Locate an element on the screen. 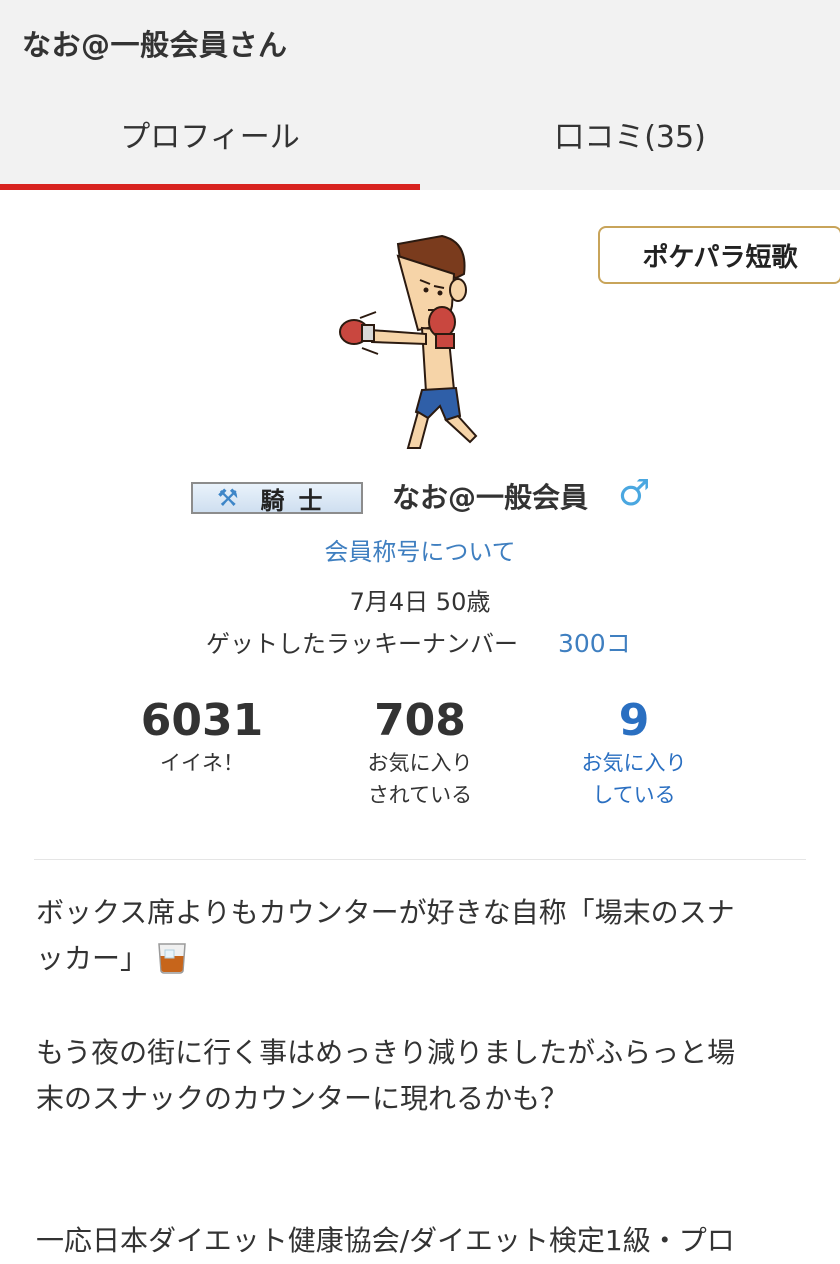  bio-line: ッカー」 is located at coordinates (92, 958).